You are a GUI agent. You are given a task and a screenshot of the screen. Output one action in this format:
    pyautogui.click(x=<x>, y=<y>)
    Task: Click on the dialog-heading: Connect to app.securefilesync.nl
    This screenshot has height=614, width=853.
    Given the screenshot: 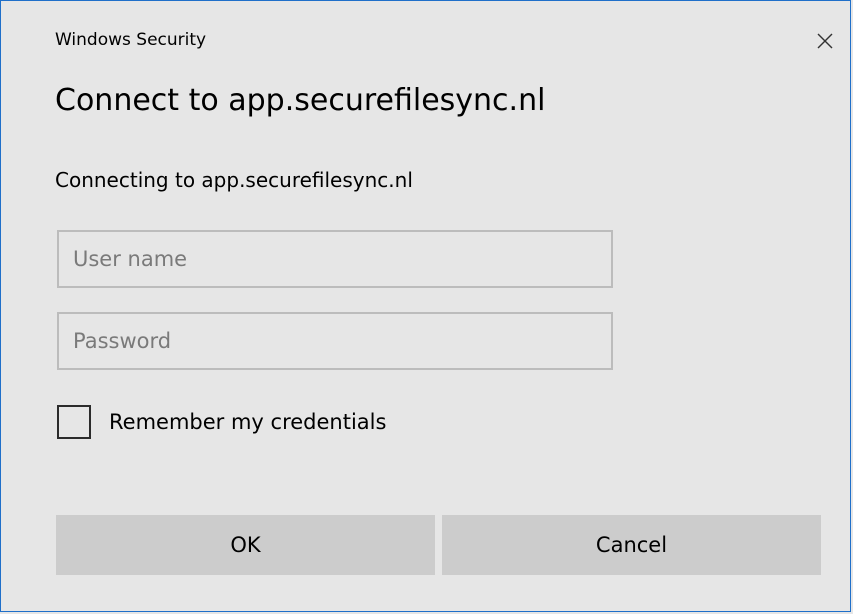 What is the action you would take?
    pyautogui.click(x=300, y=100)
    